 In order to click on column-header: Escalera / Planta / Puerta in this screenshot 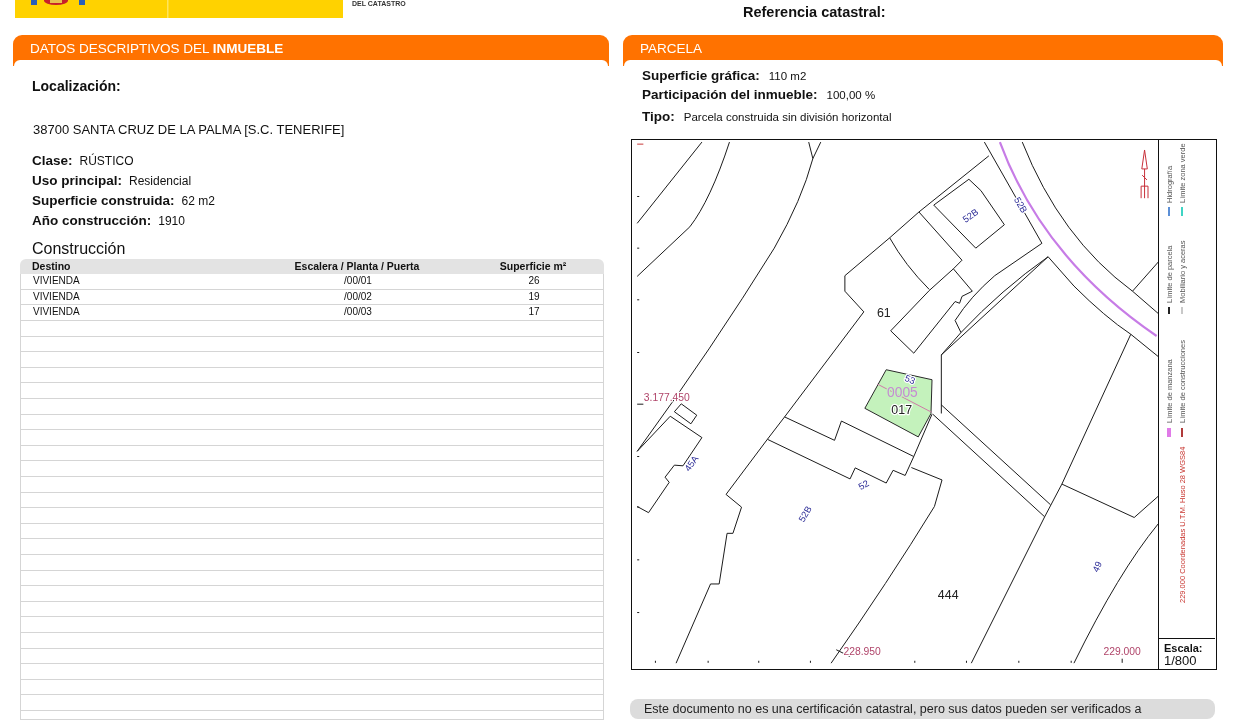, I will do `click(357, 266)`.